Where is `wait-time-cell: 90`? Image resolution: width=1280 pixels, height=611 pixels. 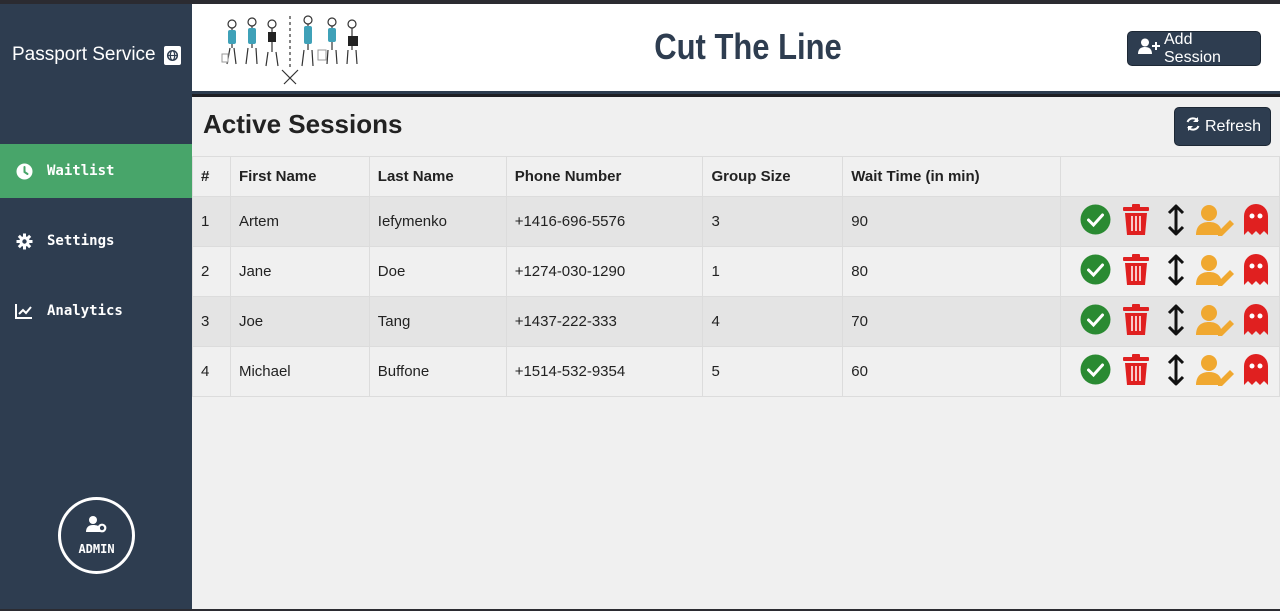
wait-time-cell: 90 is located at coordinates (951, 221).